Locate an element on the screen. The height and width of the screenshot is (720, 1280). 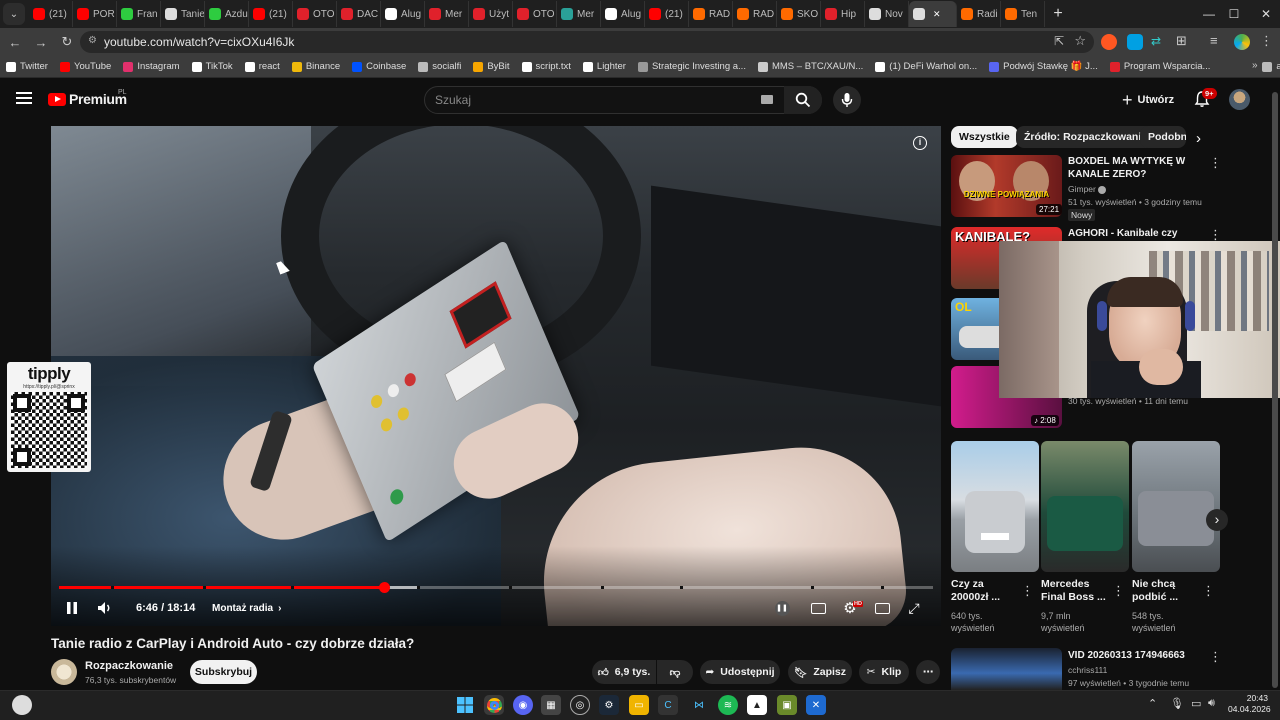
new-tab-button: + is located at coordinates (1058, 14).